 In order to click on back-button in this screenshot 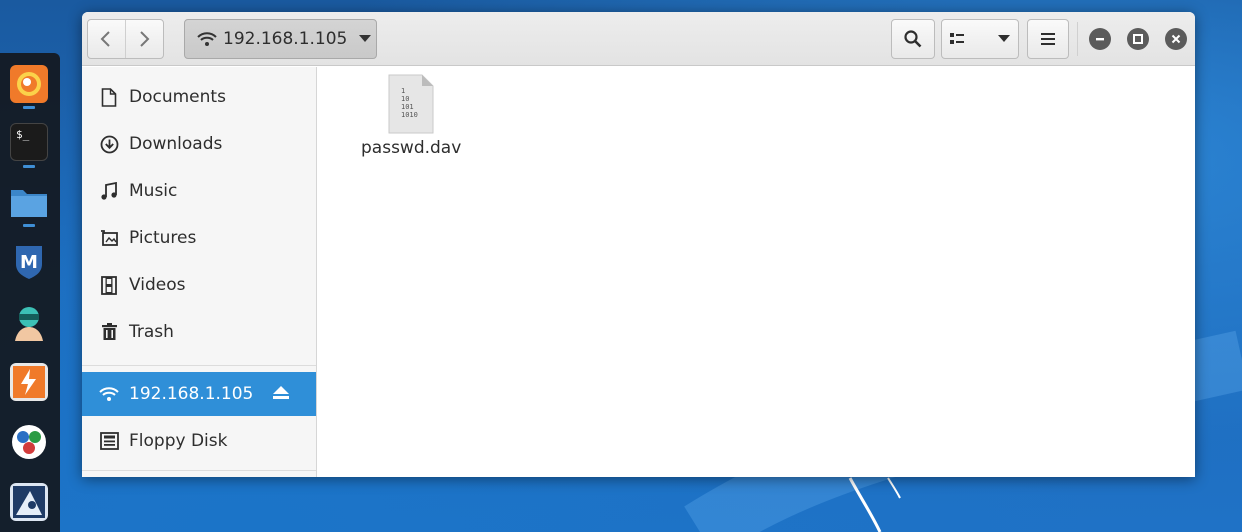, I will do `click(107, 39)`.